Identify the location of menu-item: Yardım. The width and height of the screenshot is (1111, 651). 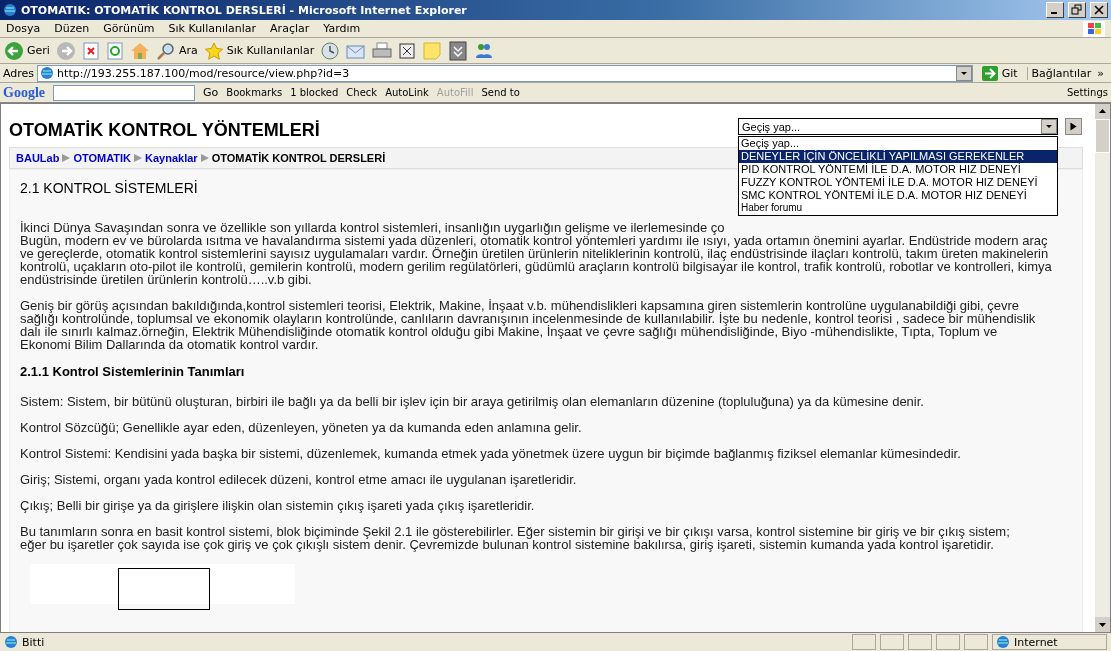
(342, 28).